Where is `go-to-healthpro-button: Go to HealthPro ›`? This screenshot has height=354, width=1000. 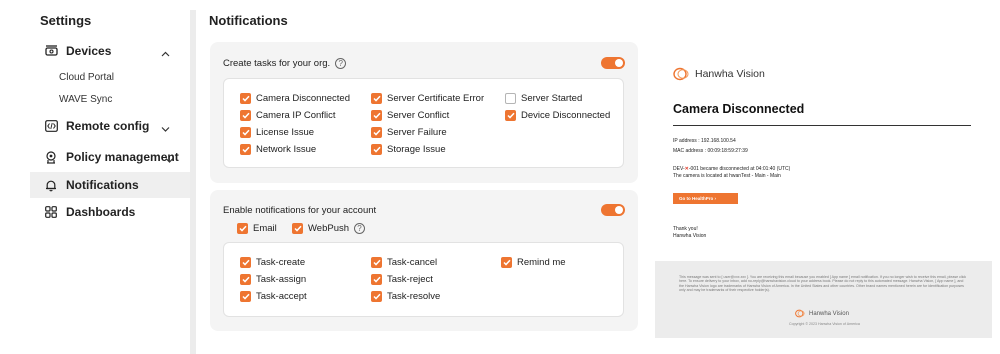 go-to-healthpro-button: Go to HealthPro › is located at coordinates (705, 198).